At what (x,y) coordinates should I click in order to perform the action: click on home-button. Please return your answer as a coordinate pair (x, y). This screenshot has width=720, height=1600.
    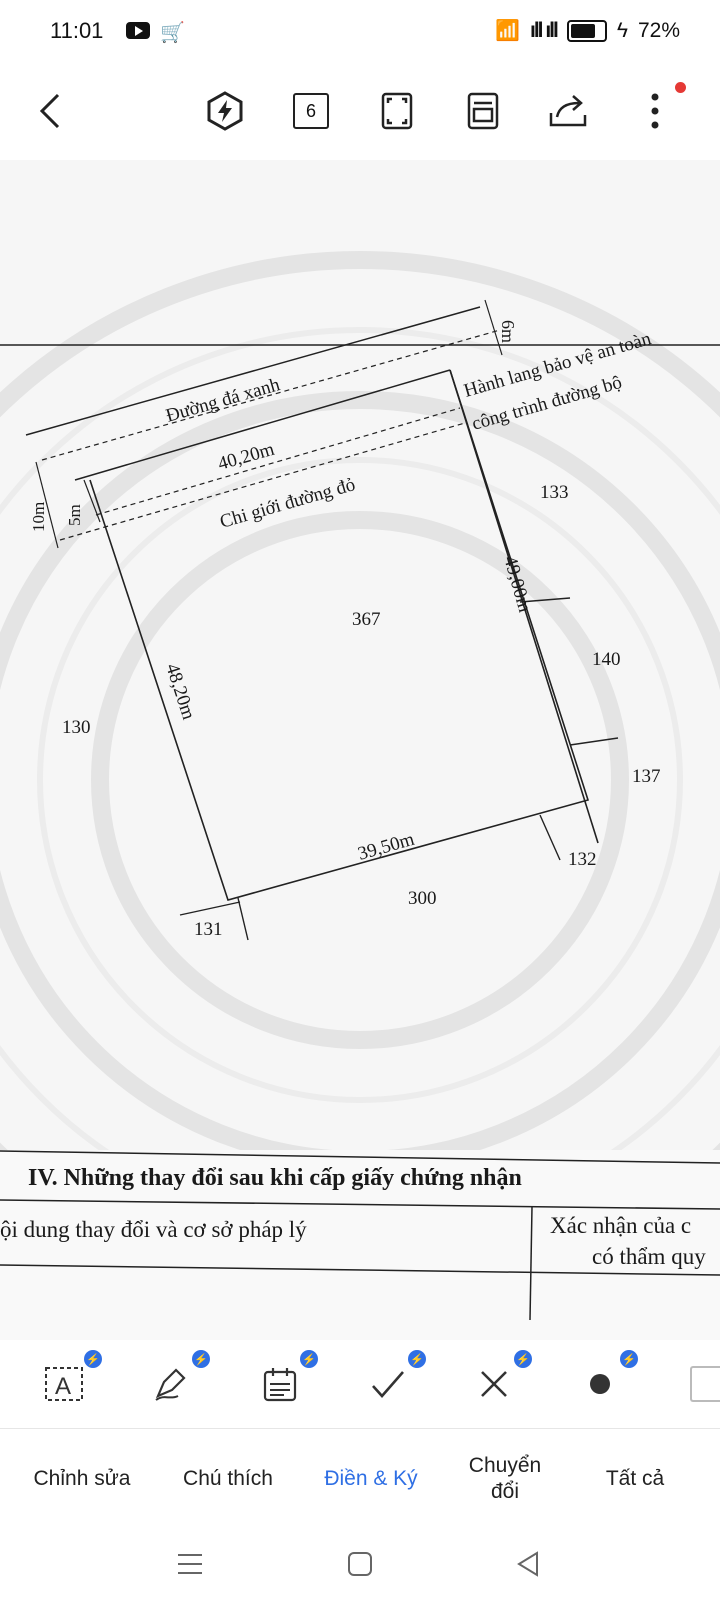
    Looking at the image, I should click on (360, 1564).